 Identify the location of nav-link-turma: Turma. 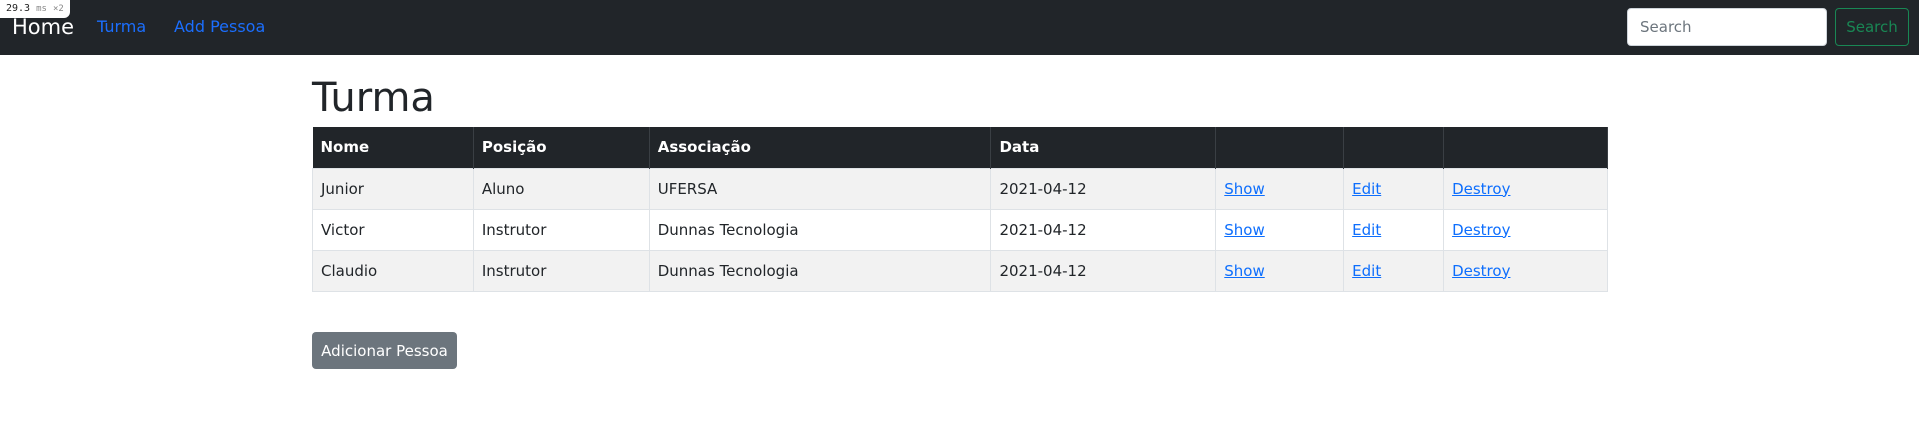
(121, 27).